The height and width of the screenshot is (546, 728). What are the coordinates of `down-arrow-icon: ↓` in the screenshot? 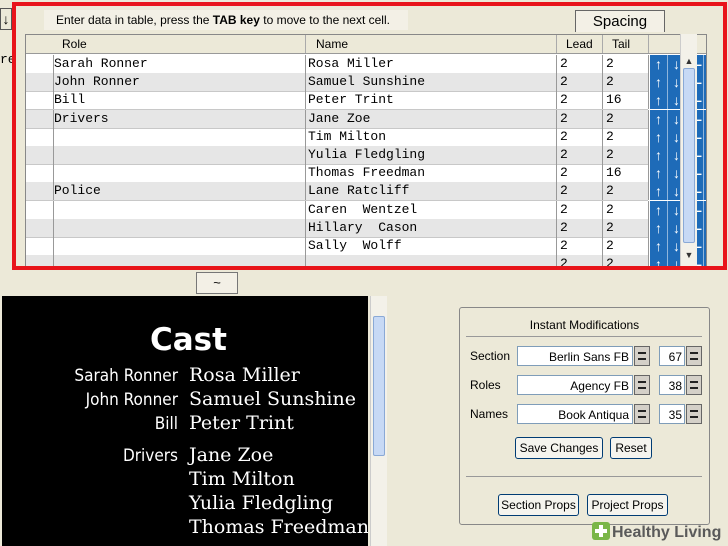 It's located at (6, 19).